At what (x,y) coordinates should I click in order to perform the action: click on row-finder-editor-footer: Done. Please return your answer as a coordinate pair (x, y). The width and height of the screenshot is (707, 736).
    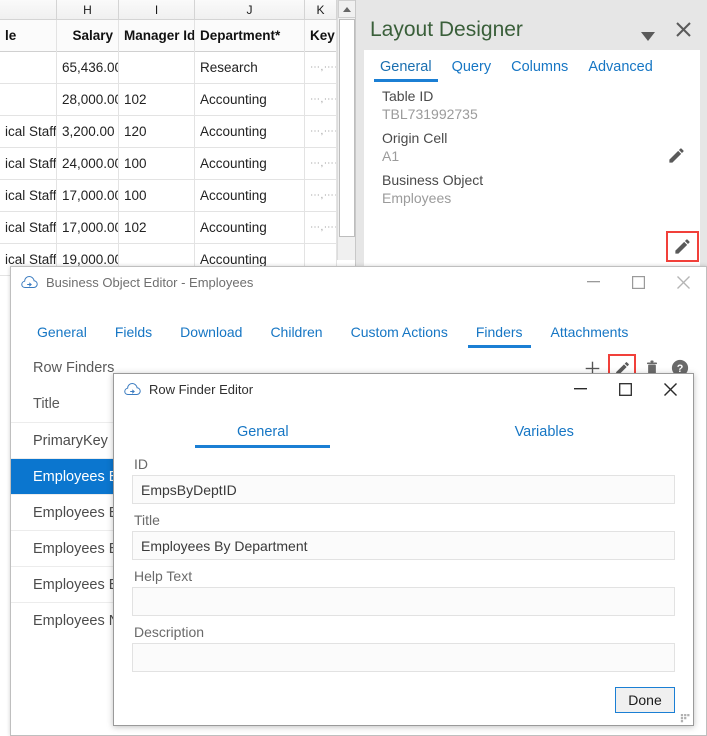
    Looking at the image, I should click on (645, 700).